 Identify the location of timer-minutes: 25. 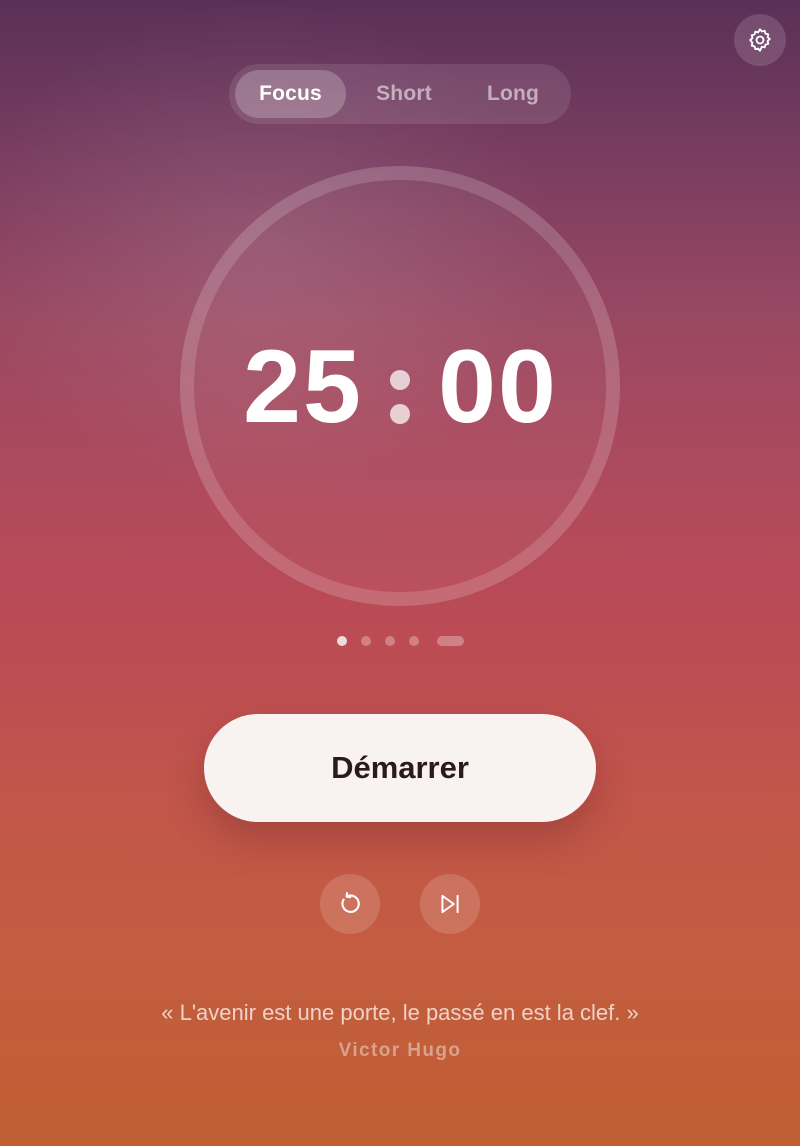
(303, 387).